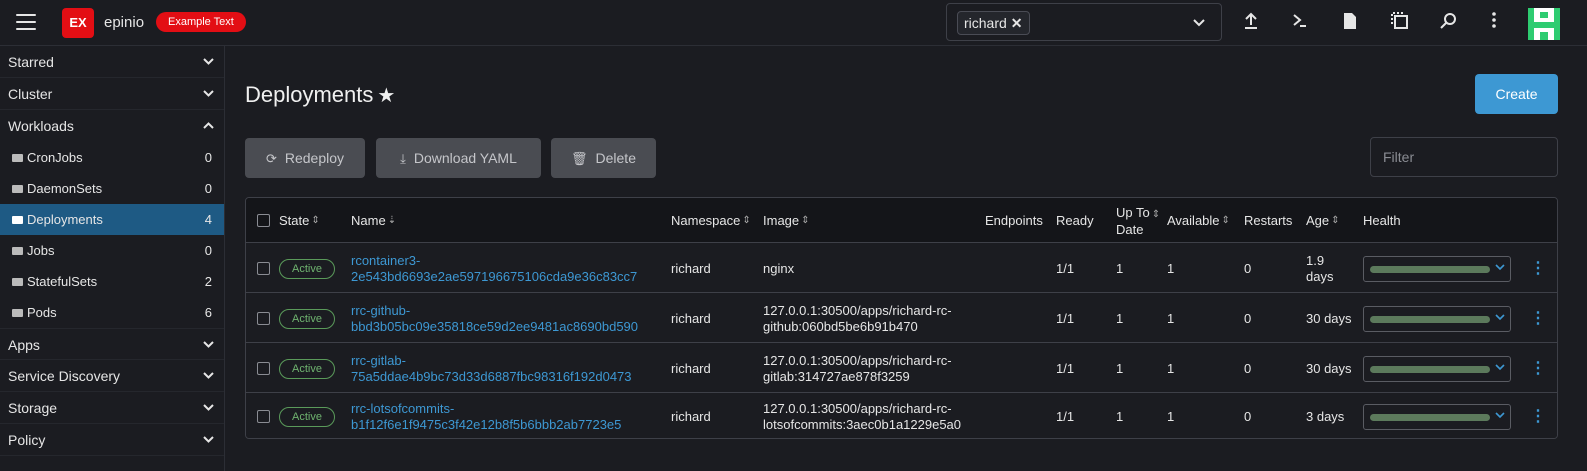 The height and width of the screenshot is (471, 1587). What do you see at coordinates (112, 312) in the screenshot?
I see `sidebar-item-pods: Pods 6` at bounding box center [112, 312].